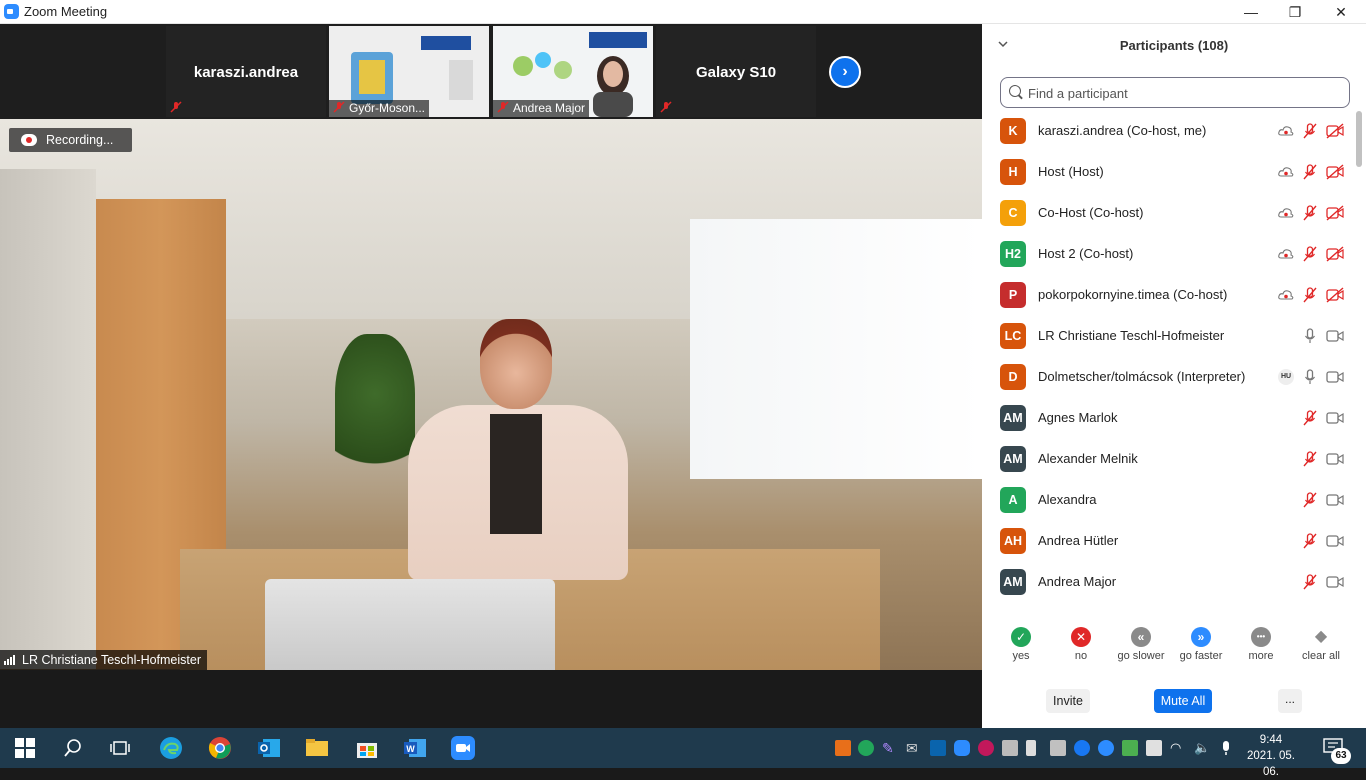 Image resolution: width=1366 pixels, height=780 pixels. What do you see at coordinates (1154, 748) in the screenshot?
I see `battery-icon` at bounding box center [1154, 748].